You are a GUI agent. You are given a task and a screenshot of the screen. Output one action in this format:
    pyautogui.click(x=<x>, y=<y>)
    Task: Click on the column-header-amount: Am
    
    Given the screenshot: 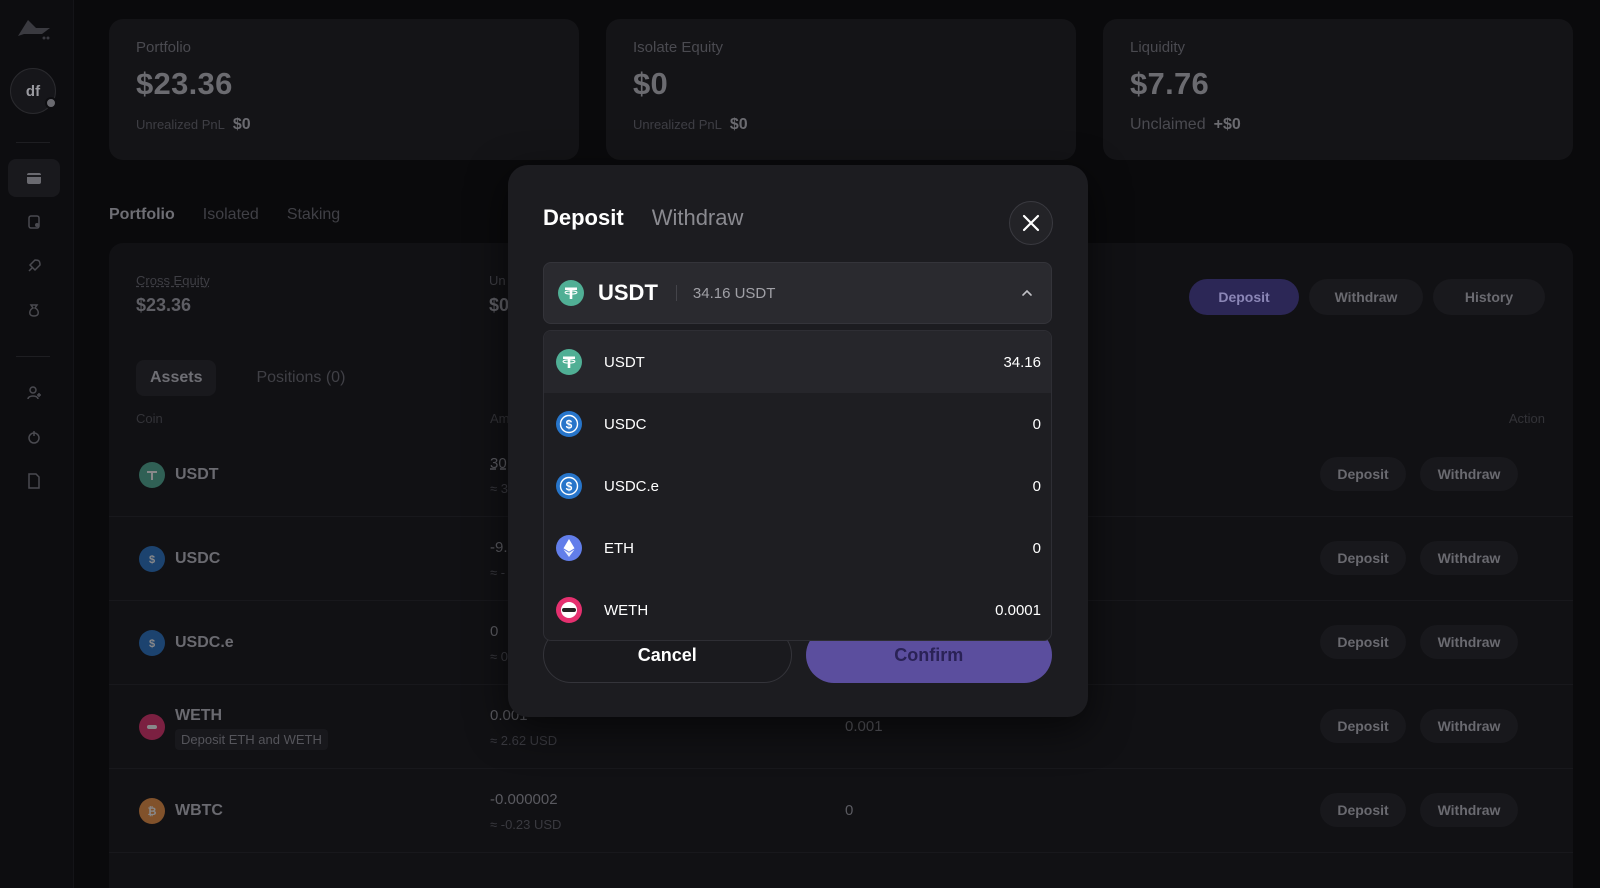 What is the action you would take?
    pyautogui.click(x=500, y=418)
    